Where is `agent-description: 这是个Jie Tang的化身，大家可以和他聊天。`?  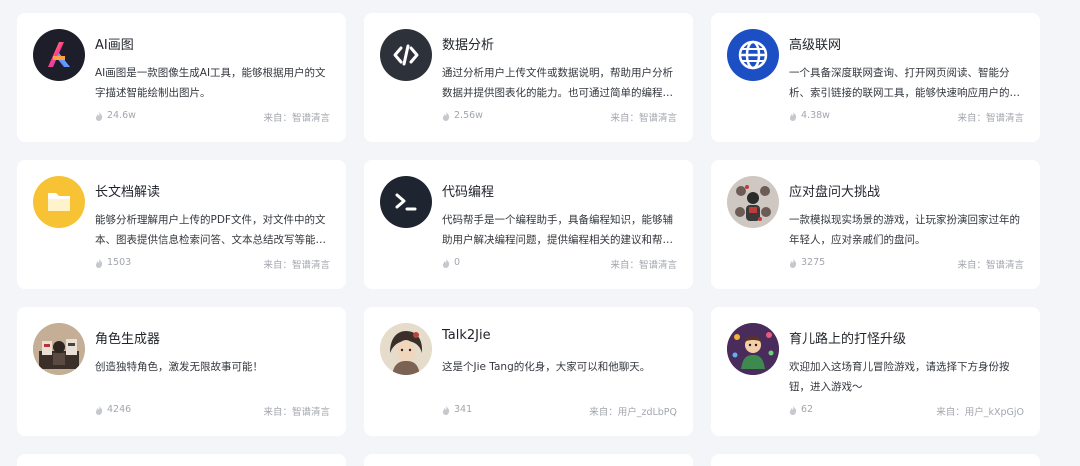
agent-description: 这是个Jie Tang的化身，大家可以和他聊天。 is located at coordinates (546, 367).